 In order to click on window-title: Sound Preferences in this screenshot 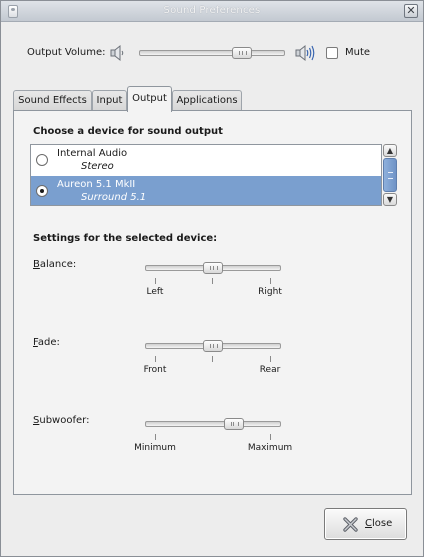, I will do `click(212, 10)`.